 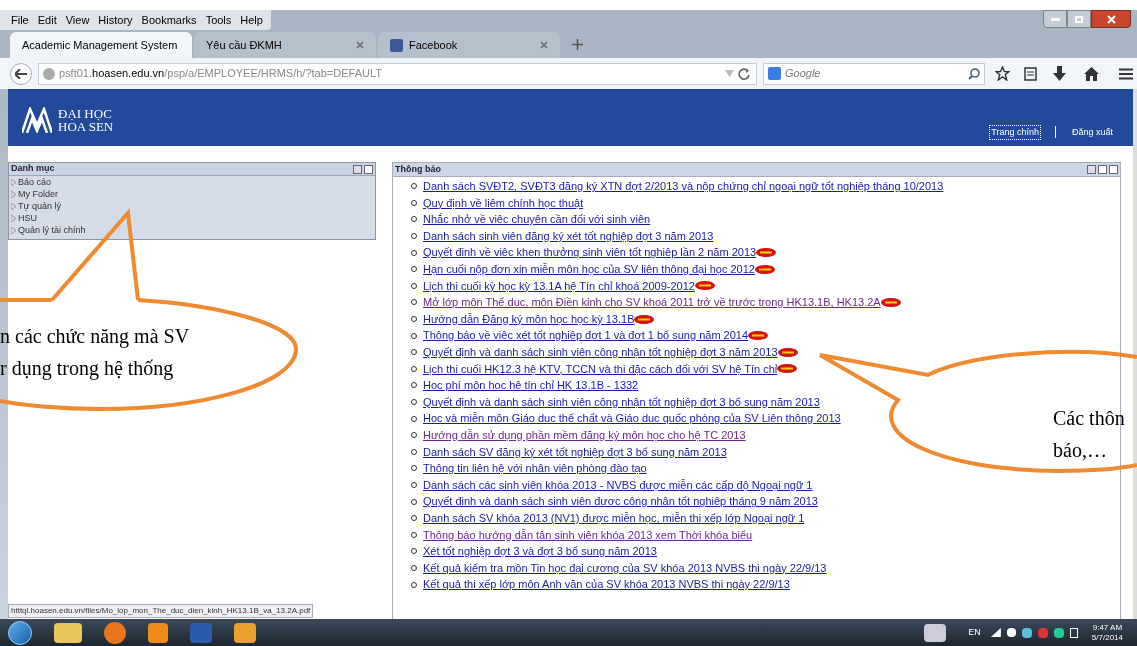 What do you see at coordinates (540, 551) in the screenshot?
I see `notice-link: Xét tốt nghiệp đợt 3 và đợt 3 bổ sung năm 2013` at bounding box center [540, 551].